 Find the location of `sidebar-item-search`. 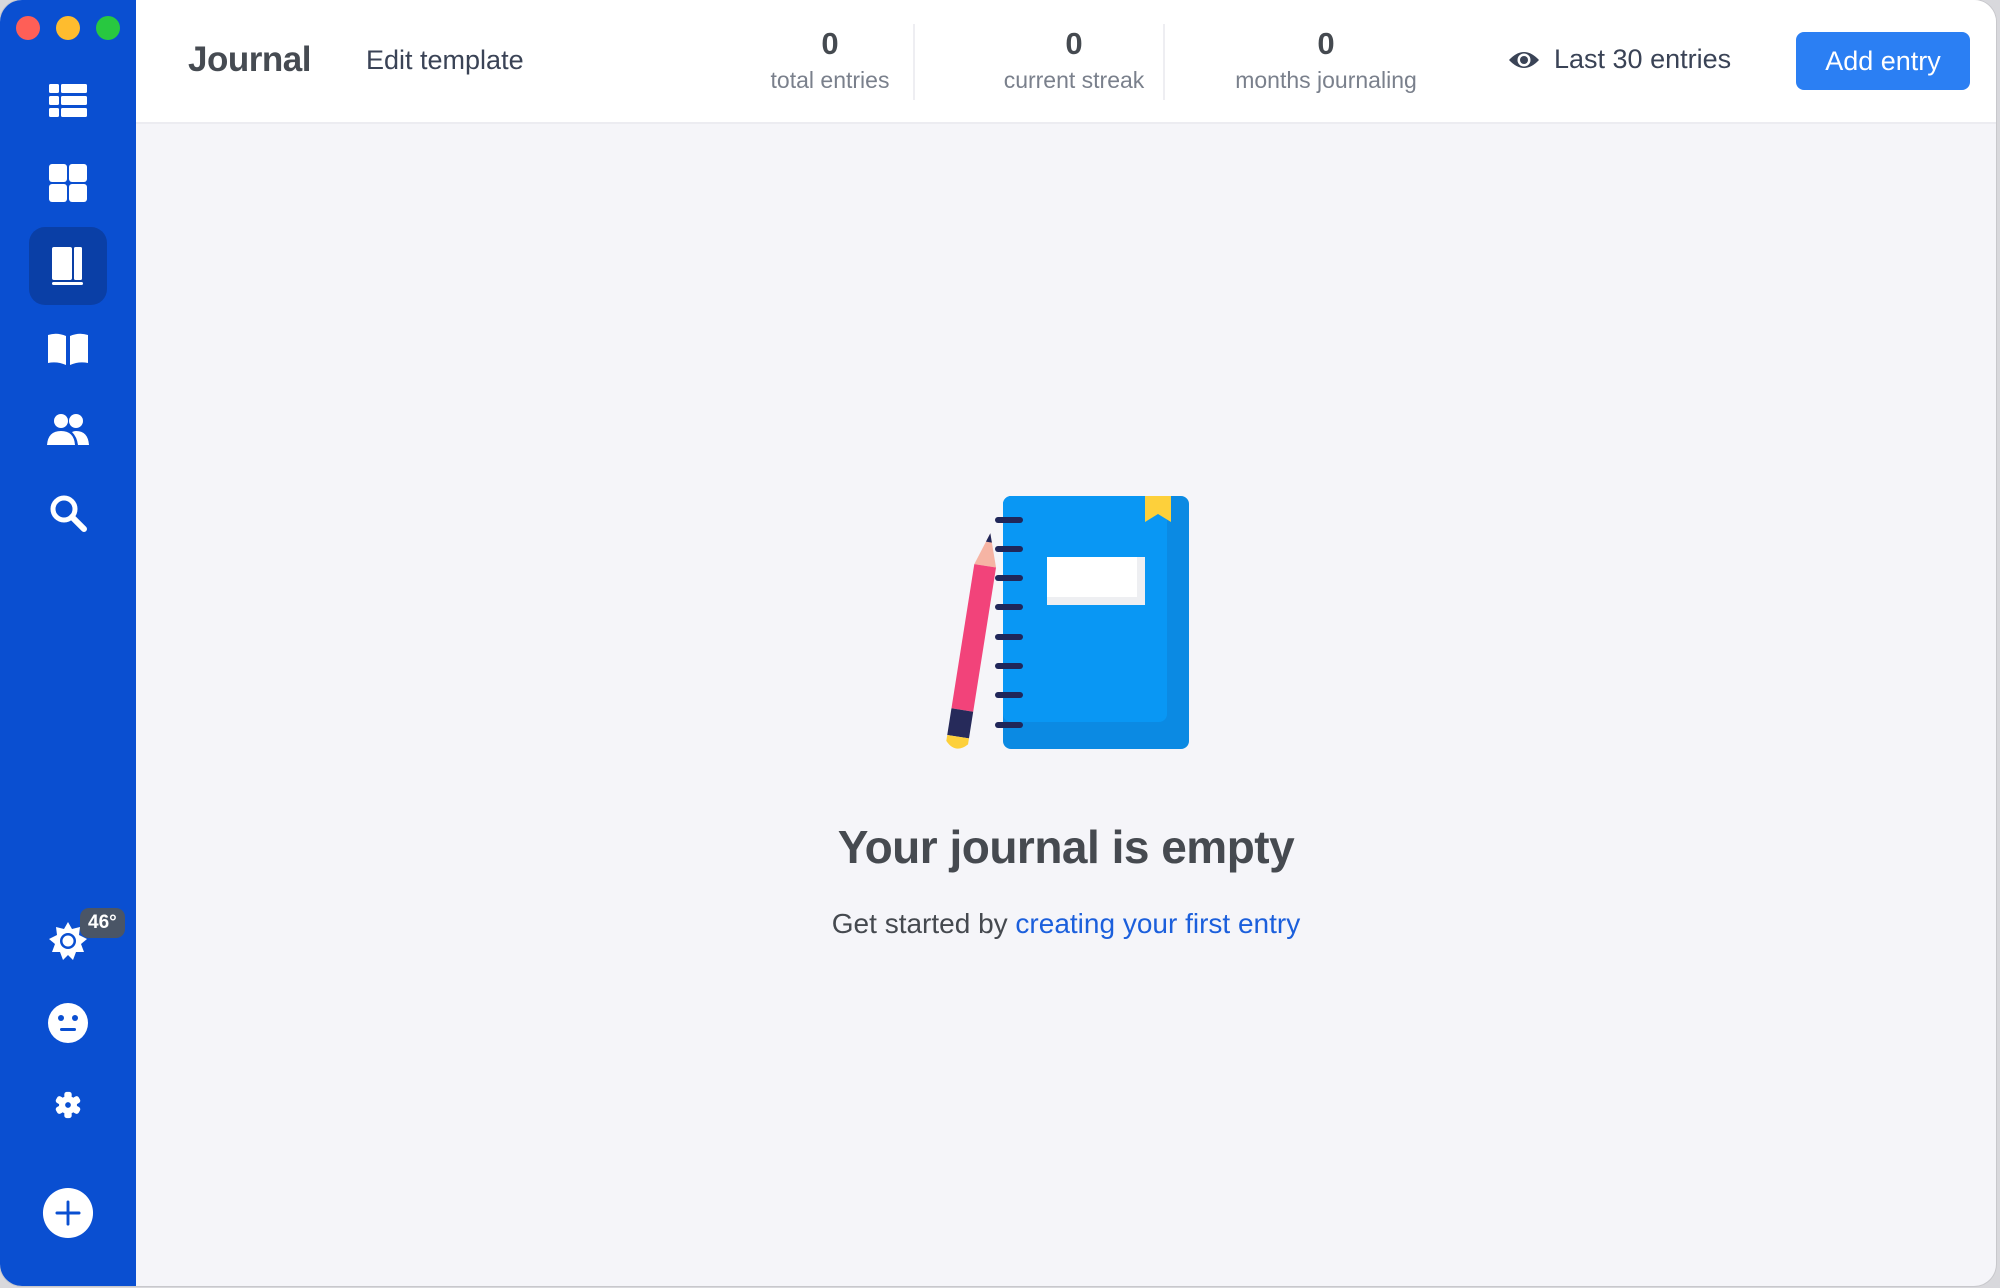

sidebar-item-search is located at coordinates (68, 513).